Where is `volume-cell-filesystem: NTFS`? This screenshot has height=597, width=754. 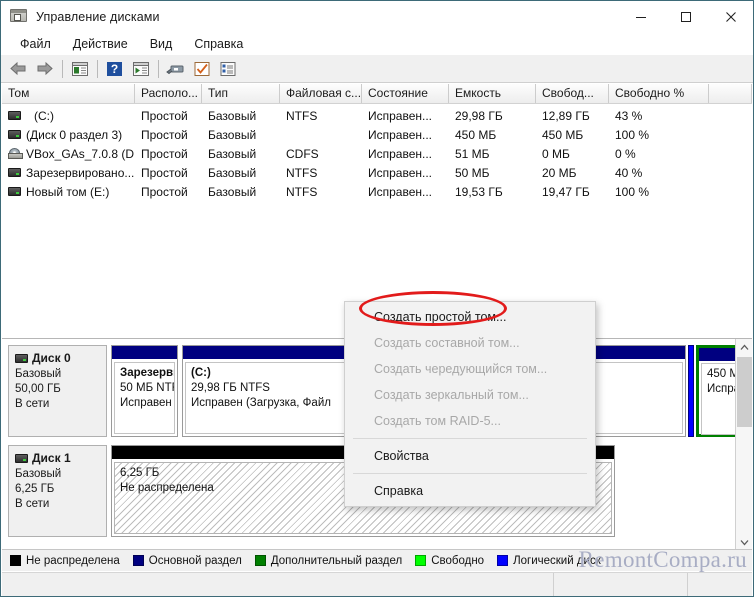 volume-cell-filesystem: NTFS is located at coordinates (302, 115).